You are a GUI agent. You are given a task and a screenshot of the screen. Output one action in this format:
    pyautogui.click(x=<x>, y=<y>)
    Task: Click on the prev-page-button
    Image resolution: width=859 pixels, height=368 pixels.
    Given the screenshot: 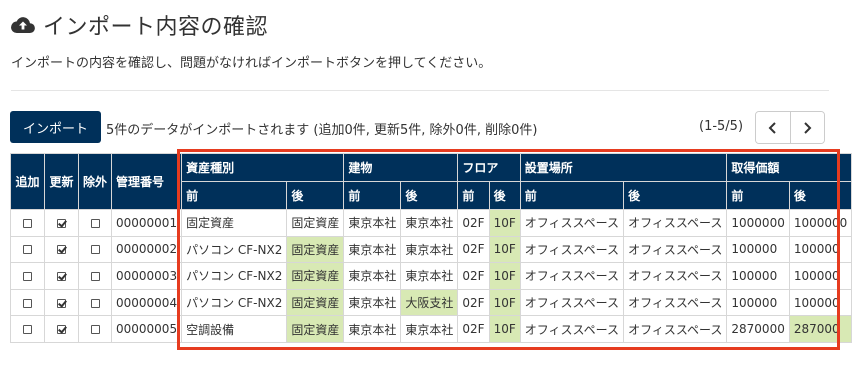 What is the action you would take?
    pyautogui.click(x=773, y=127)
    